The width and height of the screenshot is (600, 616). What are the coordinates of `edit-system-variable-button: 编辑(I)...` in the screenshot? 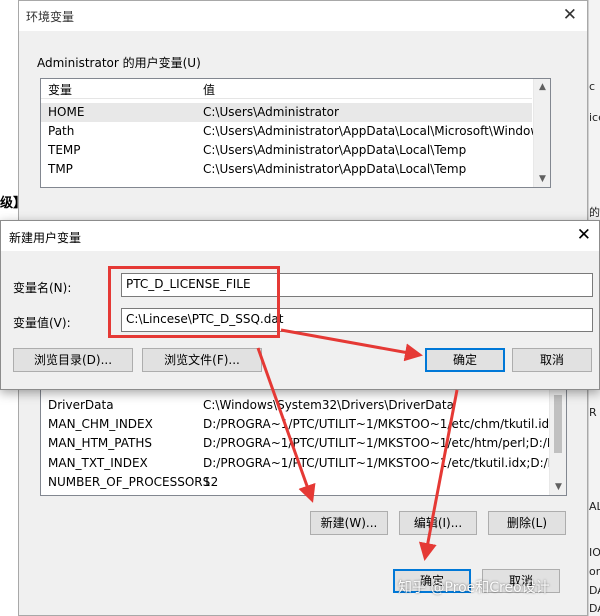 It's located at (438, 523).